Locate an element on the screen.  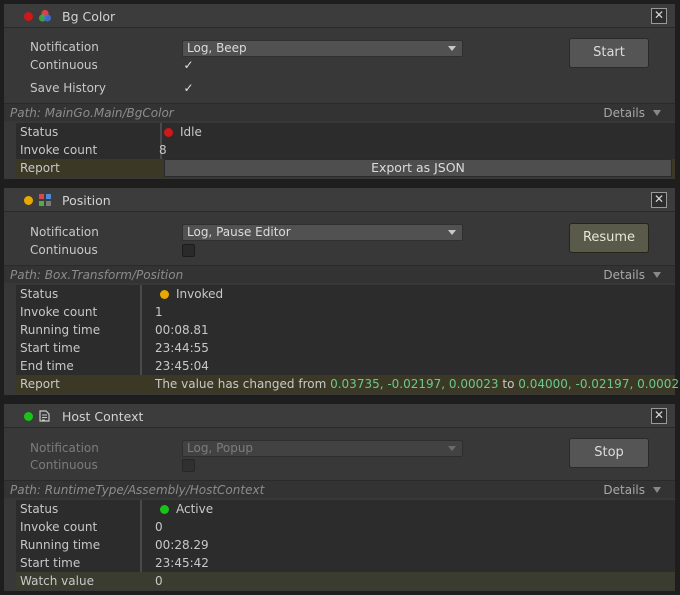
resume-button: Resume is located at coordinates (609, 238).